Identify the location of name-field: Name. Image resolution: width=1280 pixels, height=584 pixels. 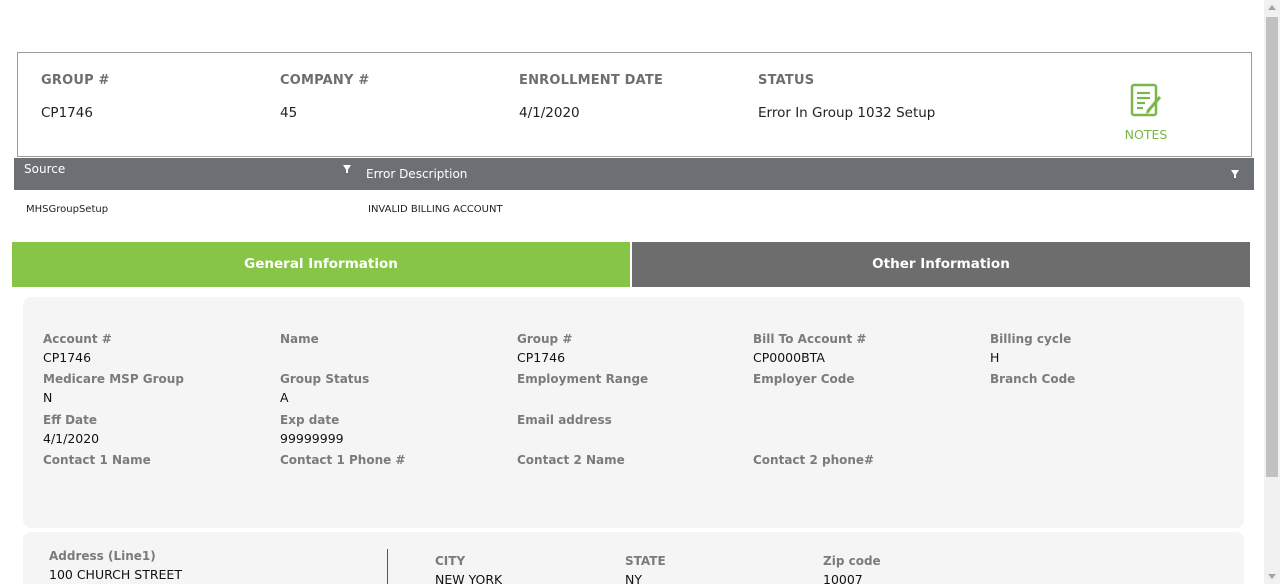
(299, 348).